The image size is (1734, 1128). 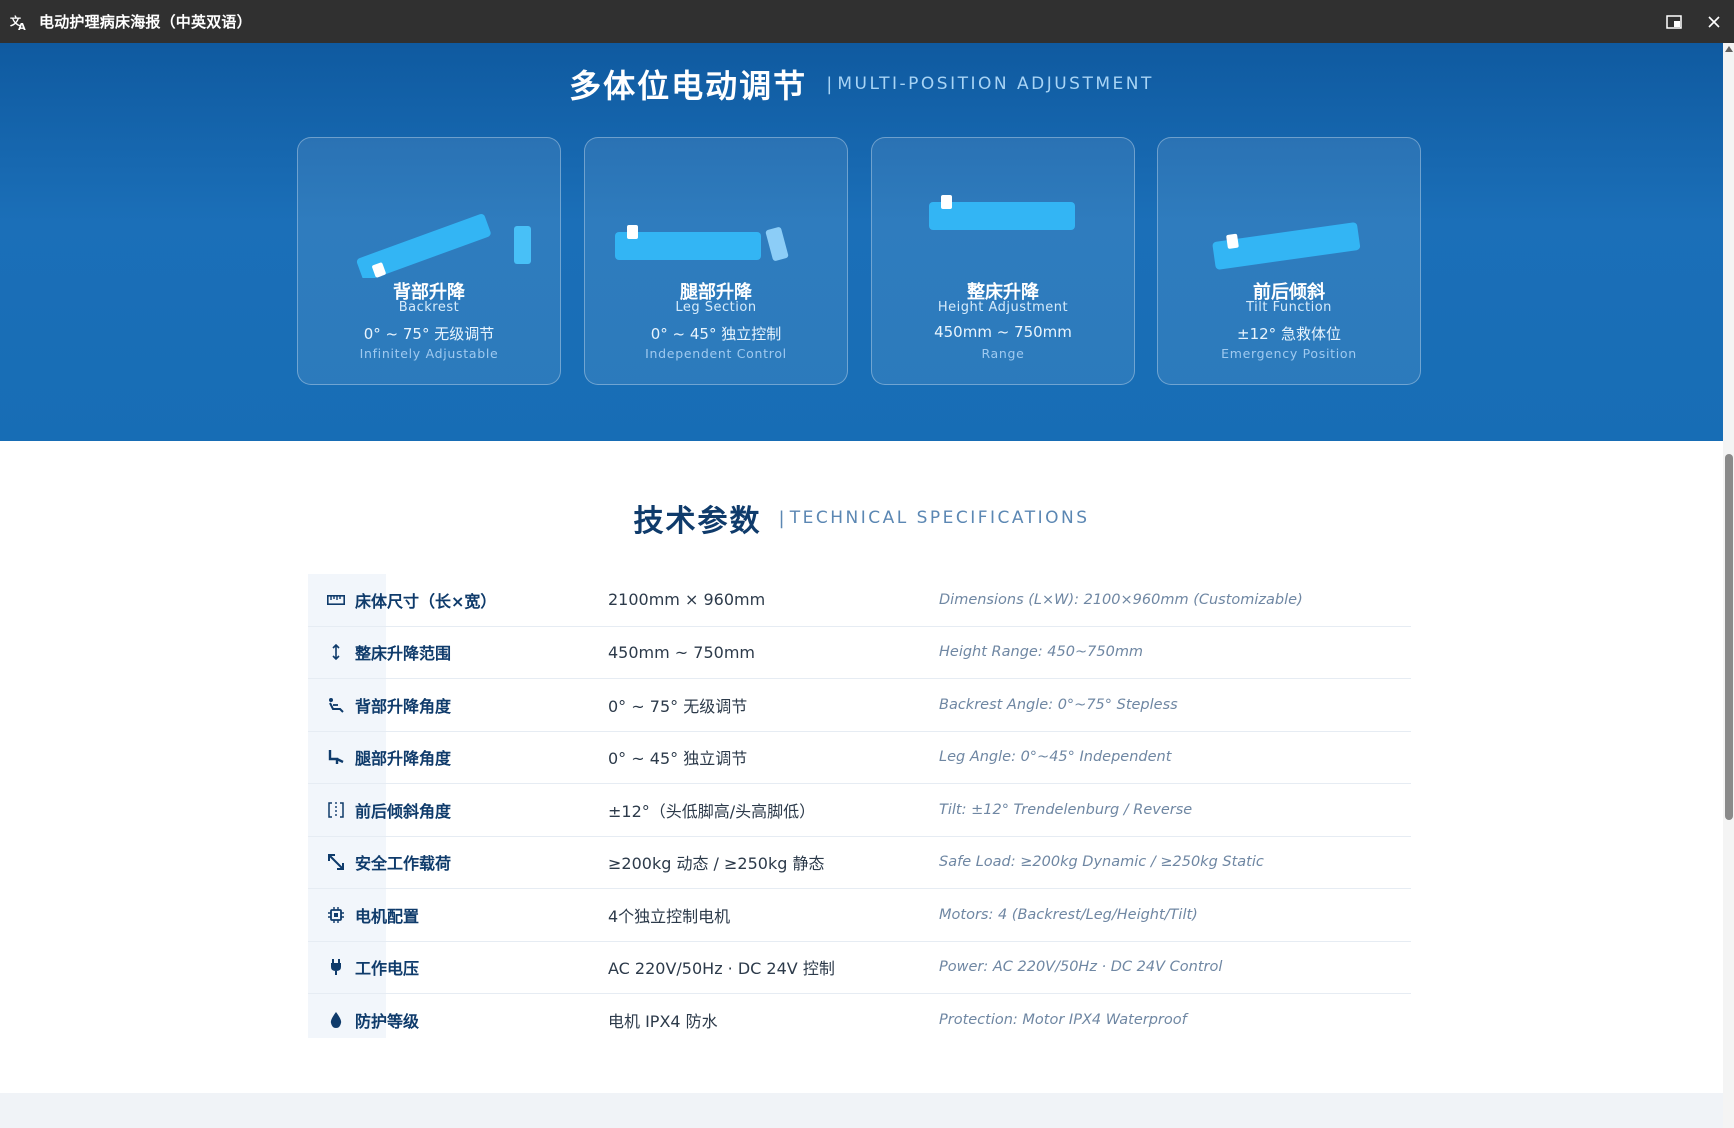 What do you see at coordinates (336, 967) in the screenshot?
I see `plug-icon` at bounding box center [336, 967].